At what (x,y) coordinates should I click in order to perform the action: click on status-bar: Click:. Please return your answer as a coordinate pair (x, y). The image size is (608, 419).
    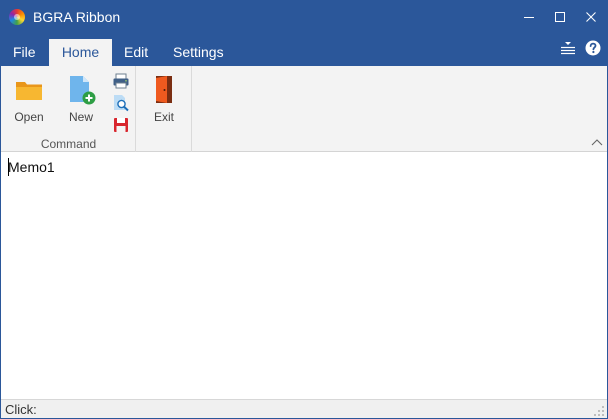
    Looking at the image, I should click on (304, 408).